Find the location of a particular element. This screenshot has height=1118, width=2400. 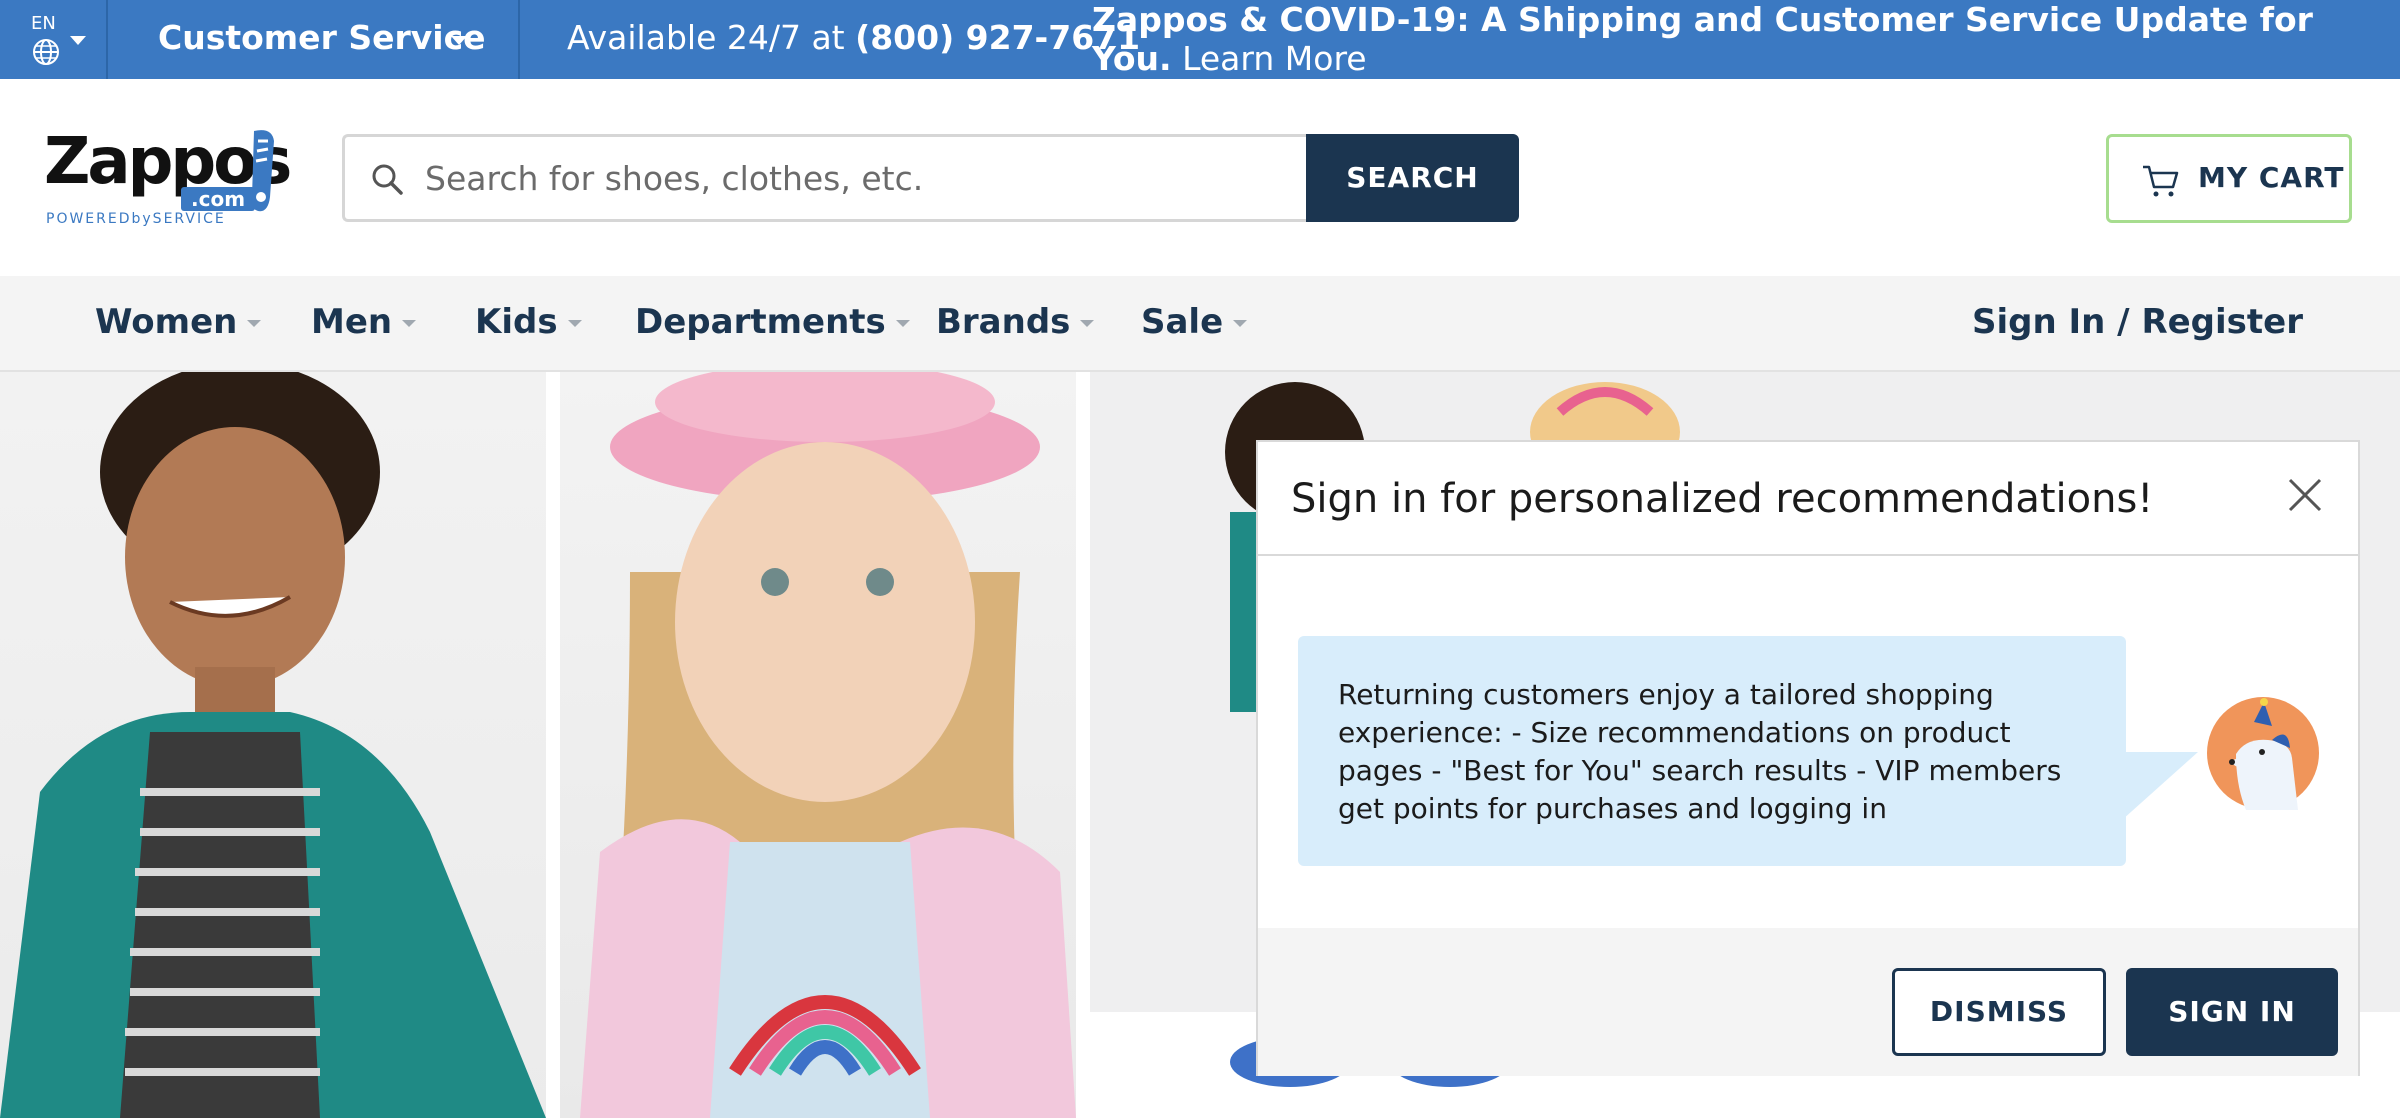

nav-item-departments: Departments is located at coordinates (772, 322).